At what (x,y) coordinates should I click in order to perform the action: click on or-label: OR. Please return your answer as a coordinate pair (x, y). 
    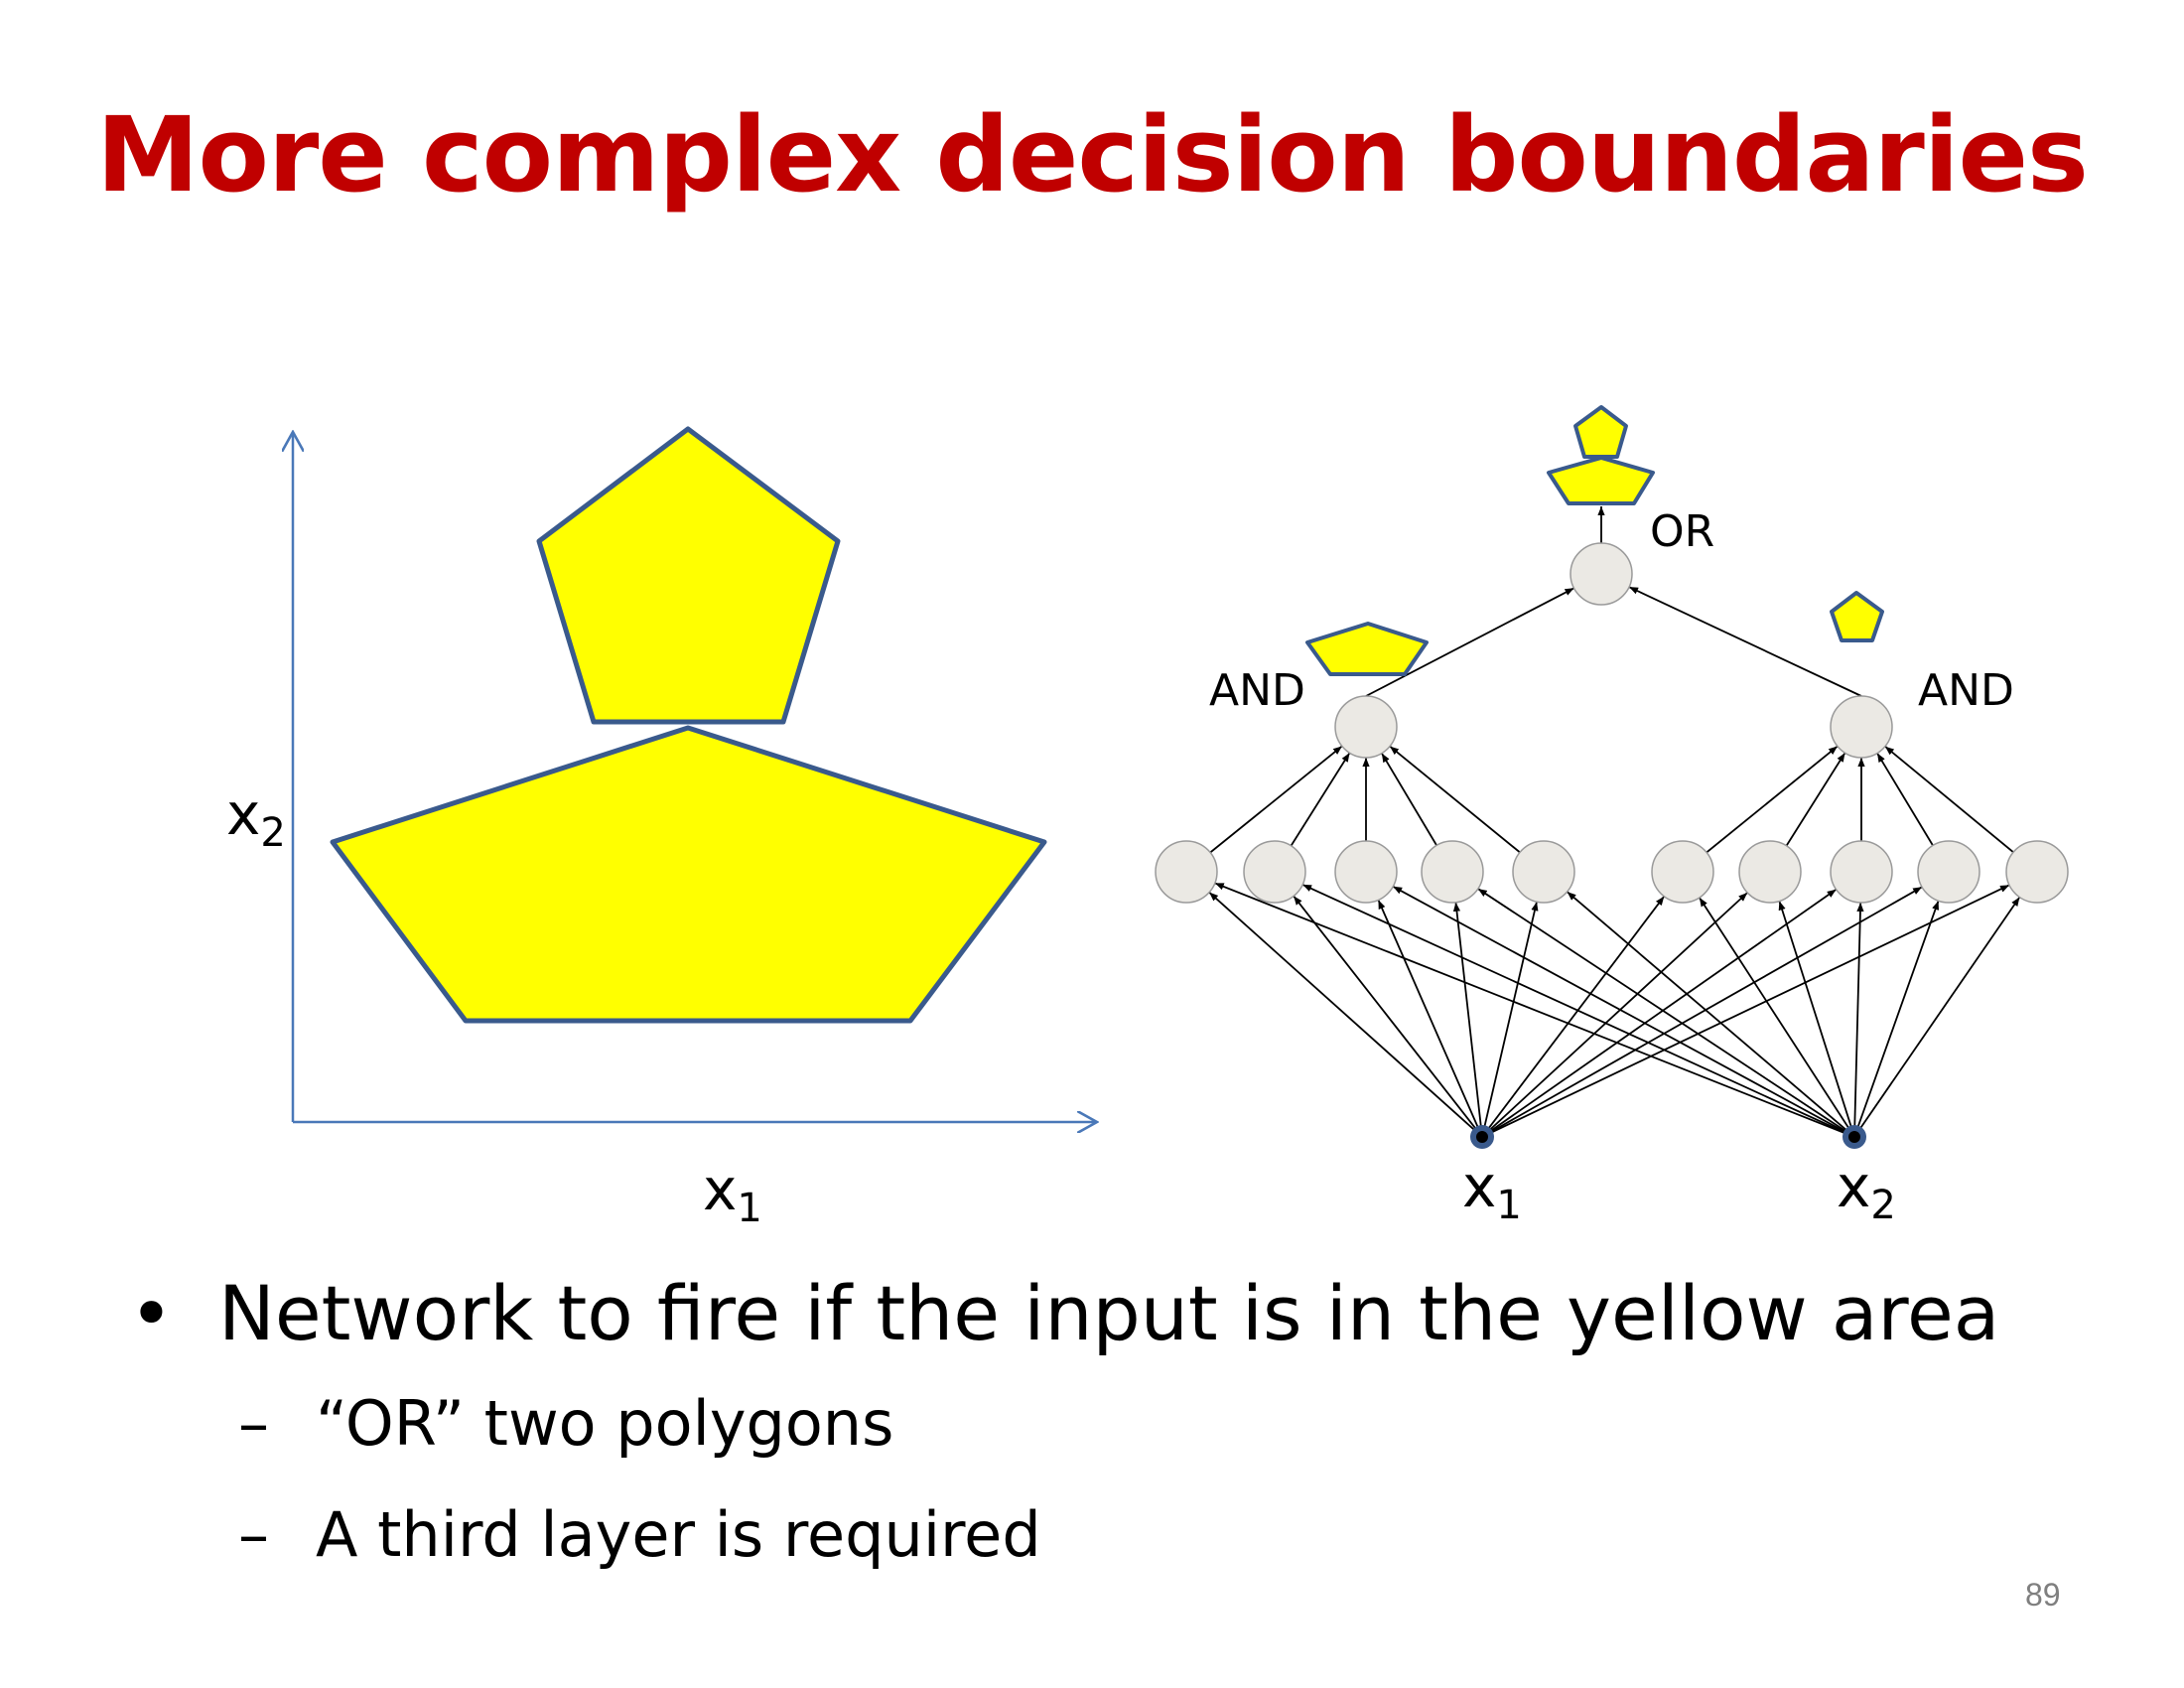
    Looking at the image, I should click on (1682, 531).